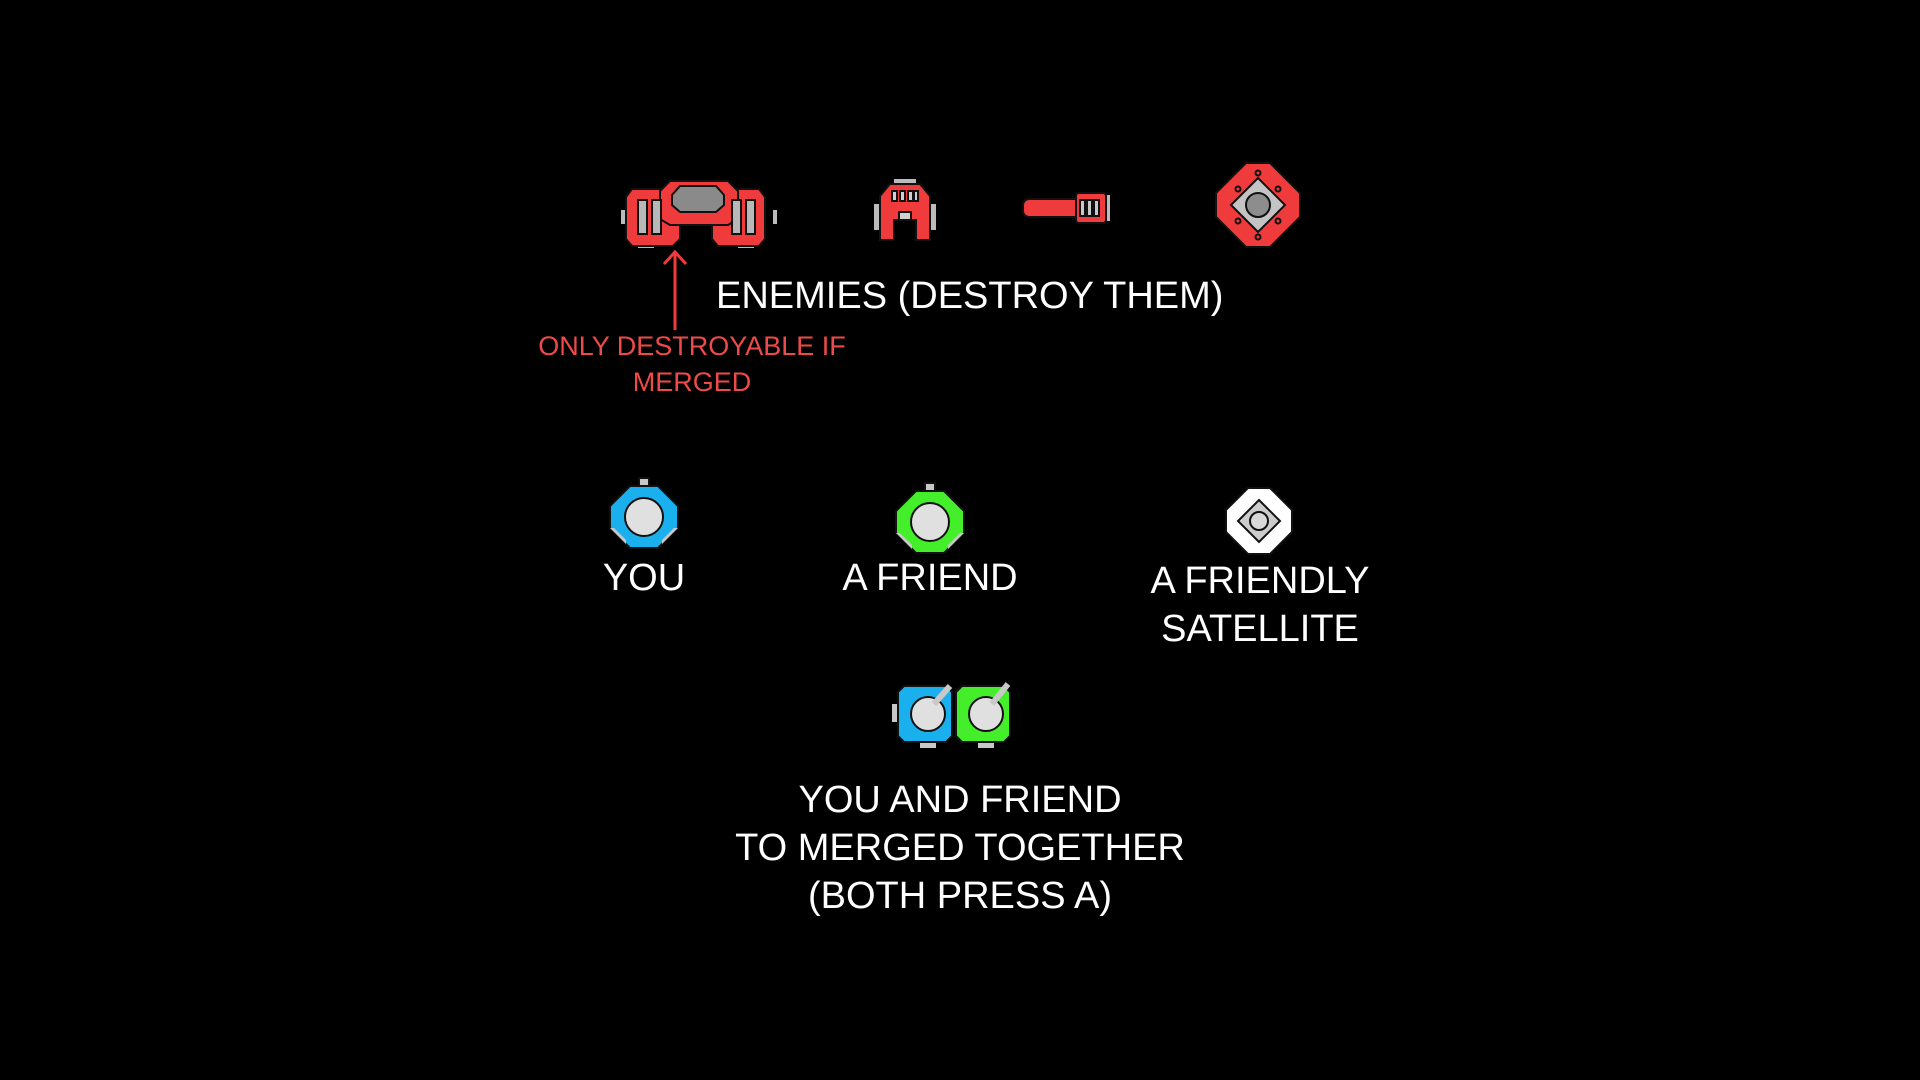  What do you see at coordinates (1260, 629) in the screenshot?
I see `satellite-line-2: SATELLITE` at bounding box center [1260, 629].